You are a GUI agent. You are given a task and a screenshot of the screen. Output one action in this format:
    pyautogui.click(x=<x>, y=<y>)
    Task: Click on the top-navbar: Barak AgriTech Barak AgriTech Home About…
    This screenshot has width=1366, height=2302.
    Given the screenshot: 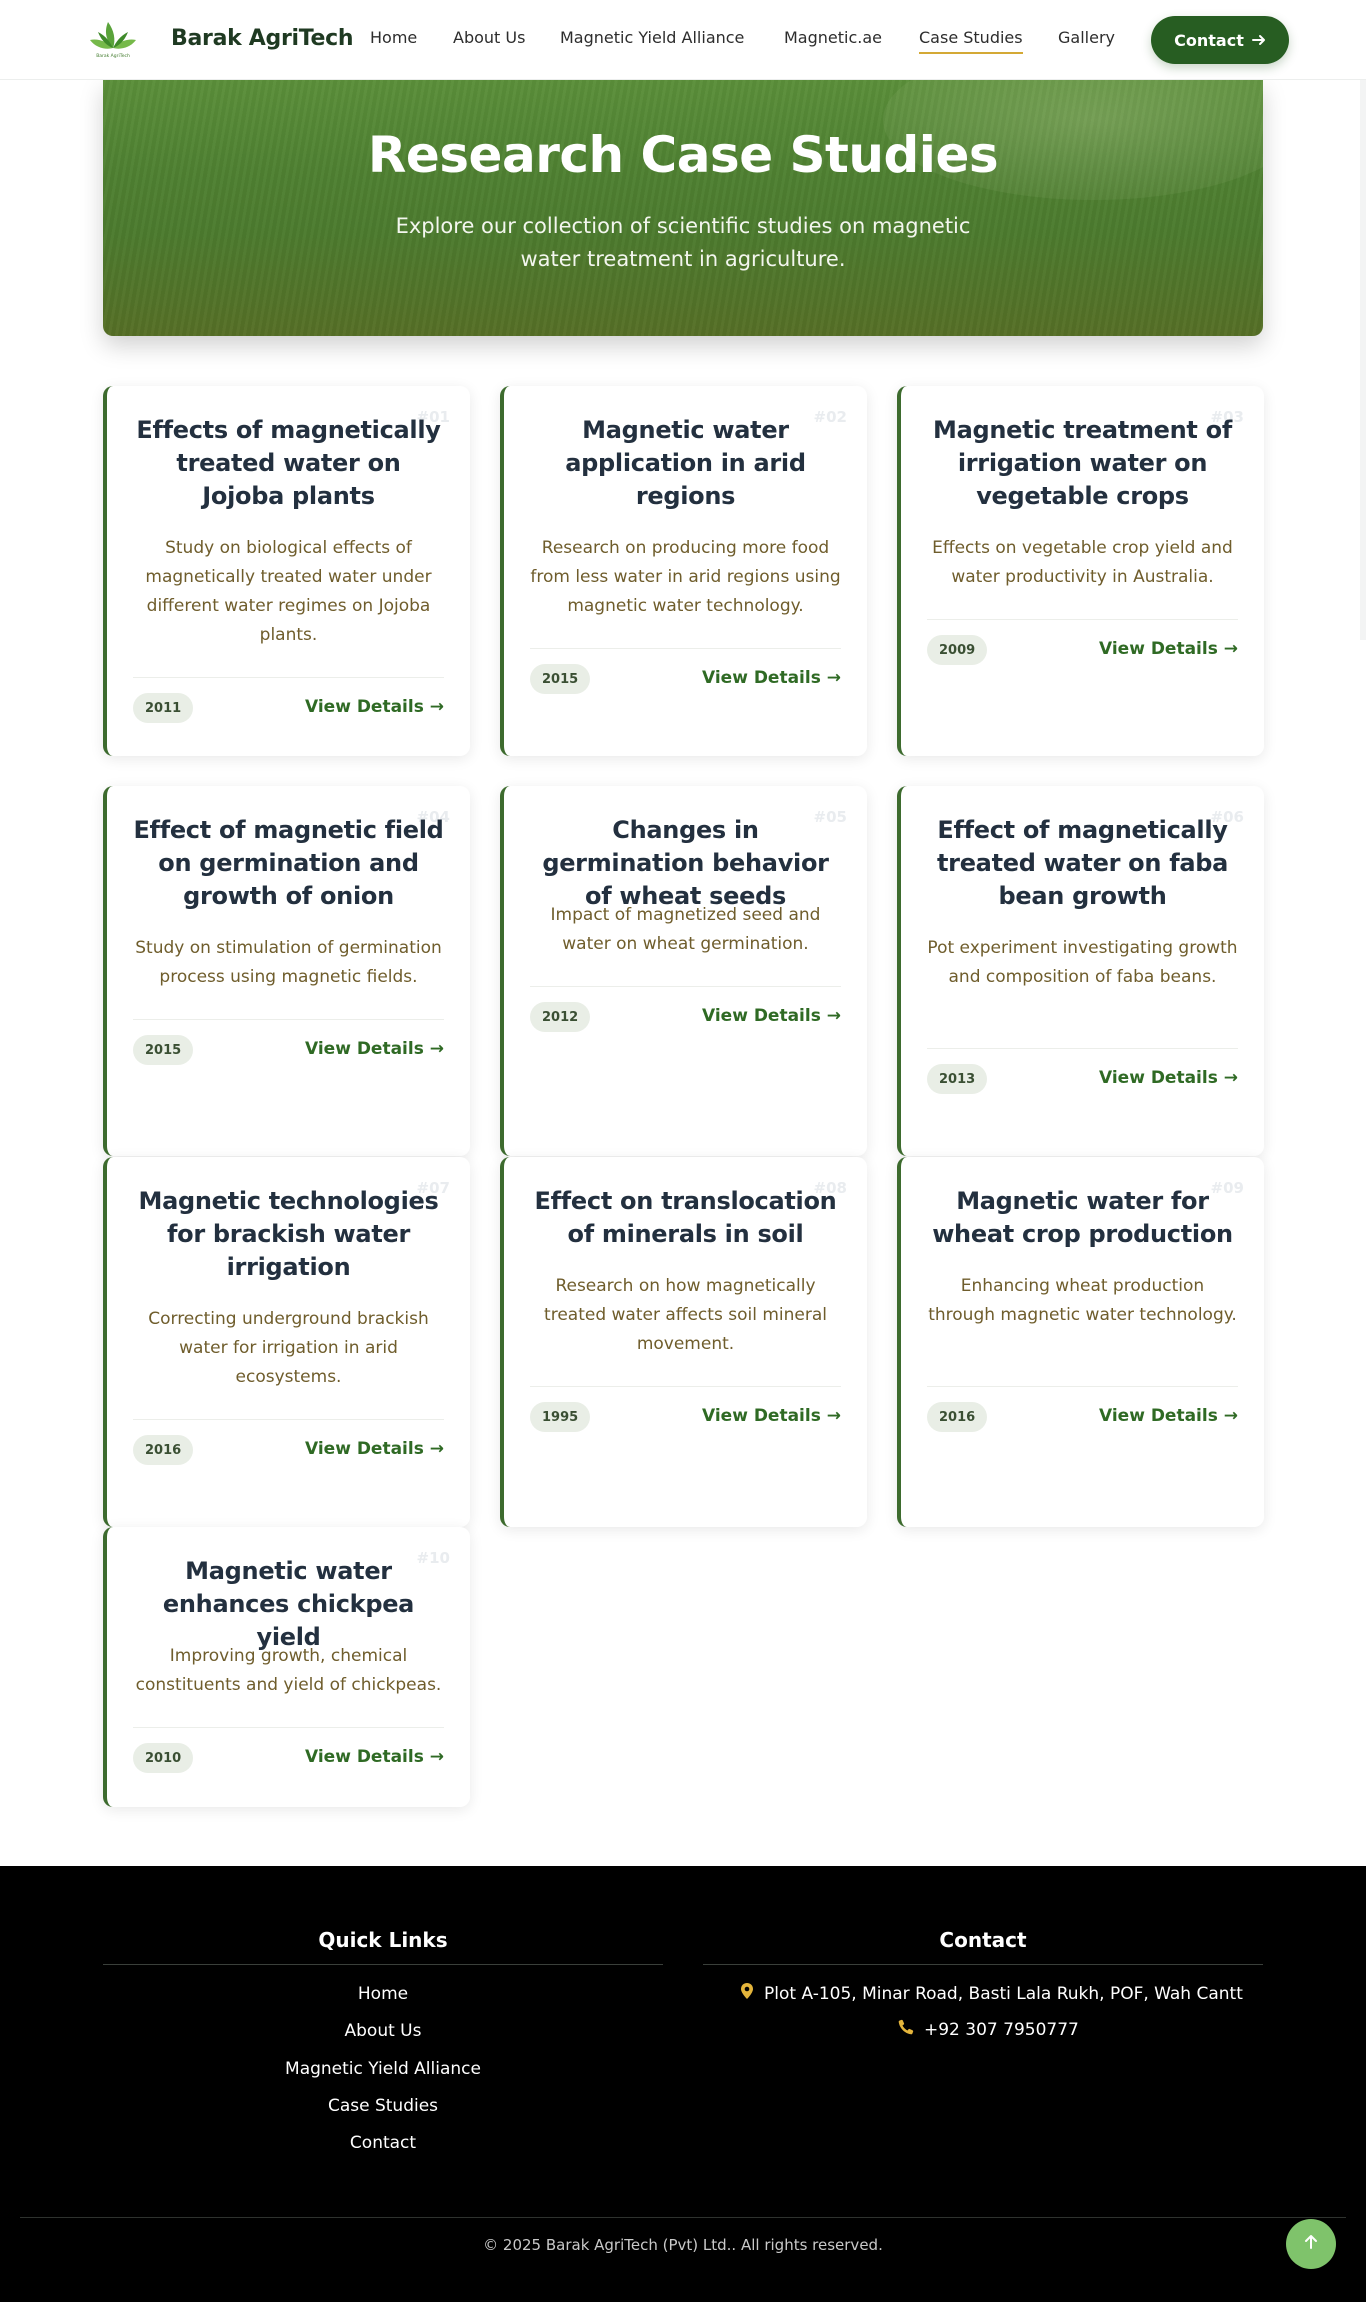 What is the action you would take?
    pyautogui.click(x=683, y=40)
    